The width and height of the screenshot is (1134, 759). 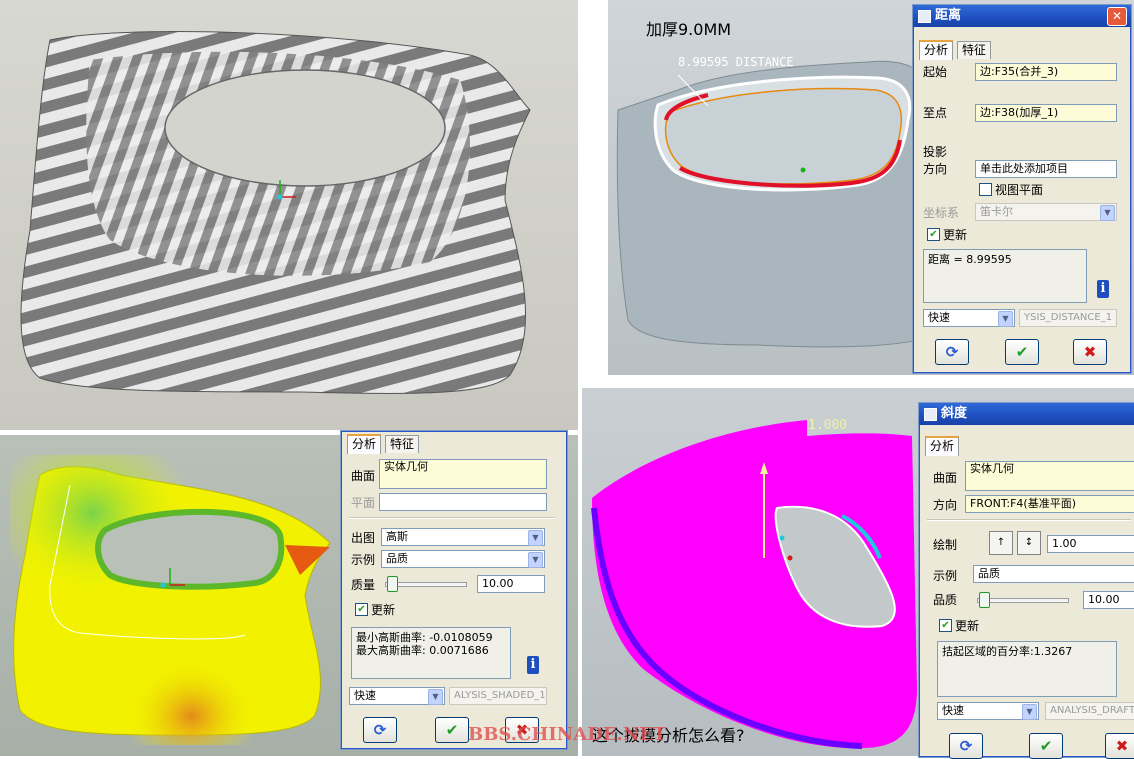 What do you see at coordinates (945, 600) in the screenshot?
I see `quality-label: 品质` at bounding box center [945, 600].